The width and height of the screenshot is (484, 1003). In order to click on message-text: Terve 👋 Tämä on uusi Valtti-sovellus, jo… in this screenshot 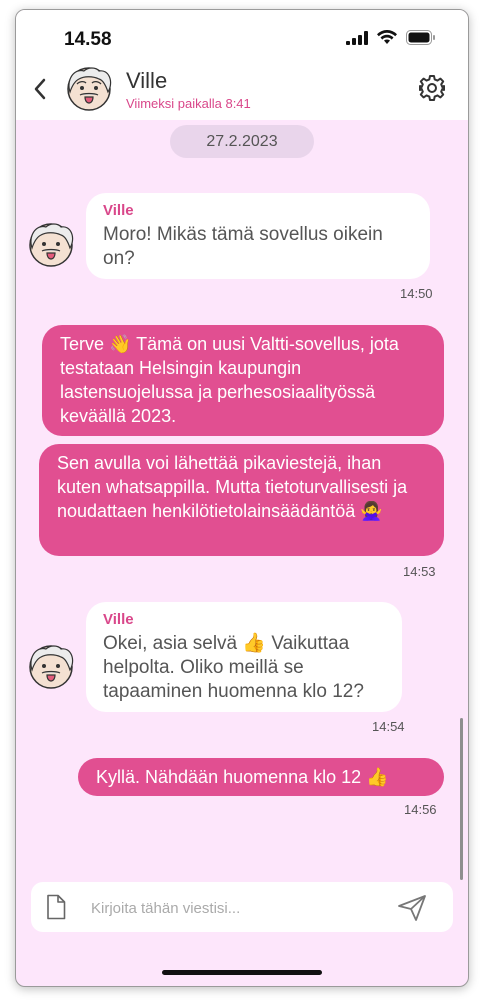, I will do `click(229, 380)`.